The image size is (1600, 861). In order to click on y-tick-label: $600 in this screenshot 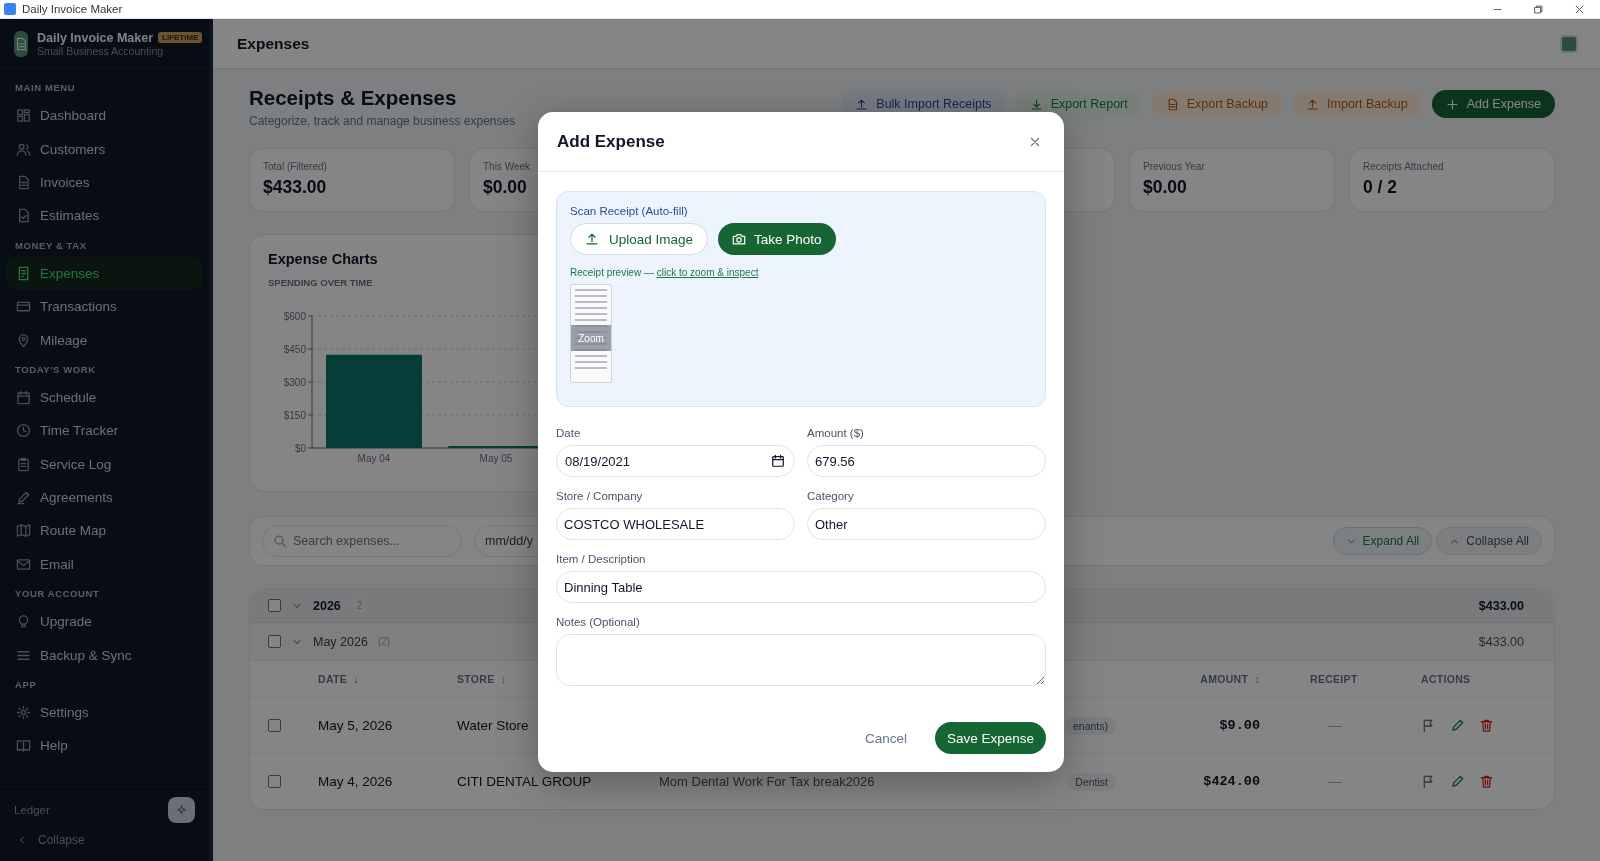, I will do `click(295, 316)`.